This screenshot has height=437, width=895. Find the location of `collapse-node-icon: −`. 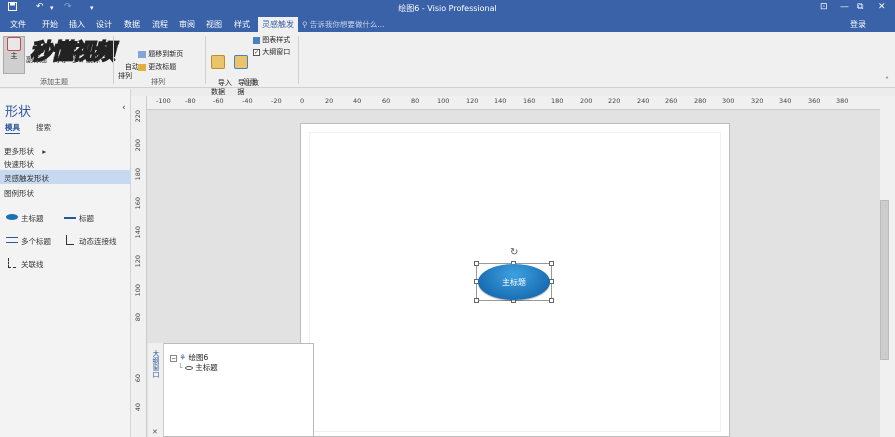

collapse-node-icon: − is located at coordinates (173, 358).